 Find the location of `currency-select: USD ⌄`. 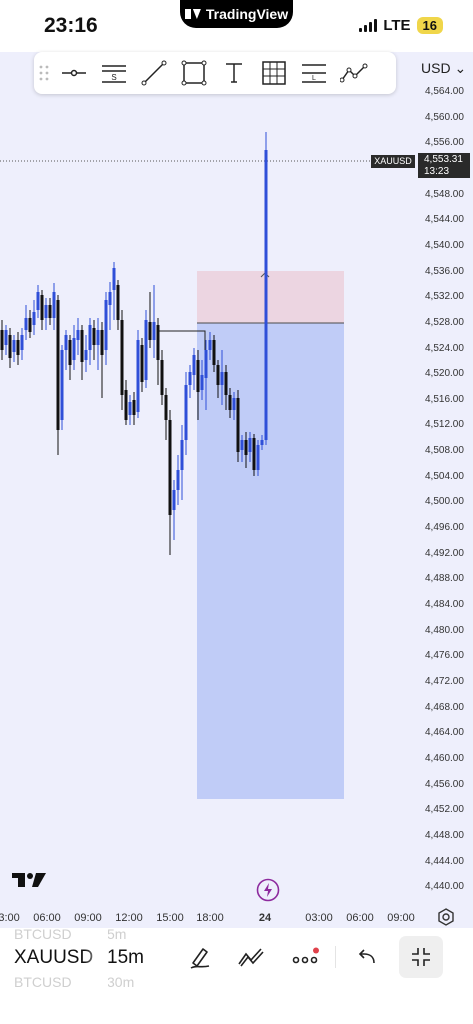

currency-select: USD ⌄ is located at coordinates (443, 68).